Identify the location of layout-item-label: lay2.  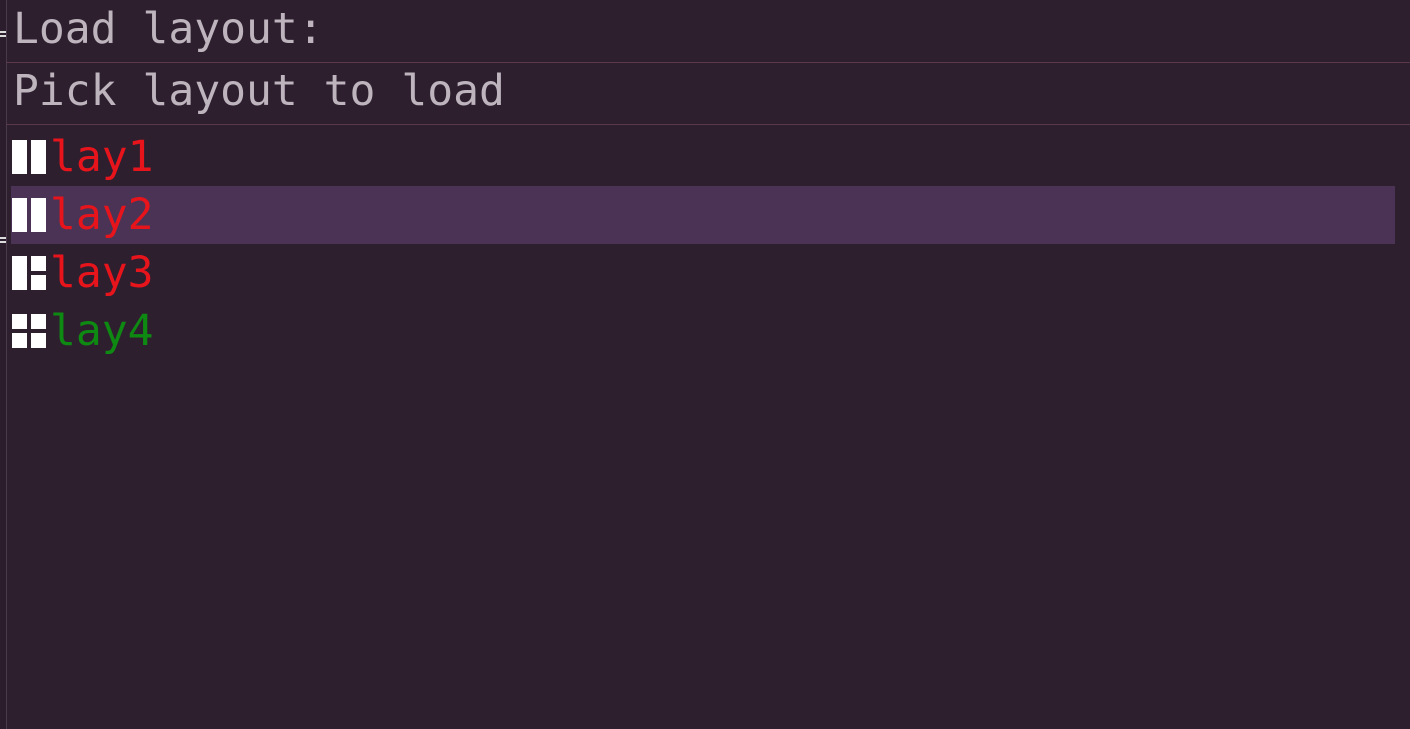
(102, 215).